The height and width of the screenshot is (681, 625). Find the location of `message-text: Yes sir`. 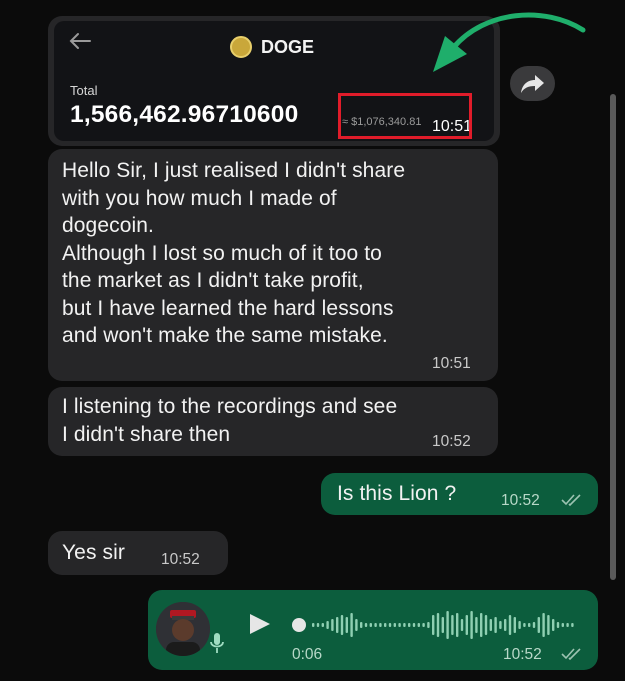

message-text: Yes sir is located at coordinates (93, 552).